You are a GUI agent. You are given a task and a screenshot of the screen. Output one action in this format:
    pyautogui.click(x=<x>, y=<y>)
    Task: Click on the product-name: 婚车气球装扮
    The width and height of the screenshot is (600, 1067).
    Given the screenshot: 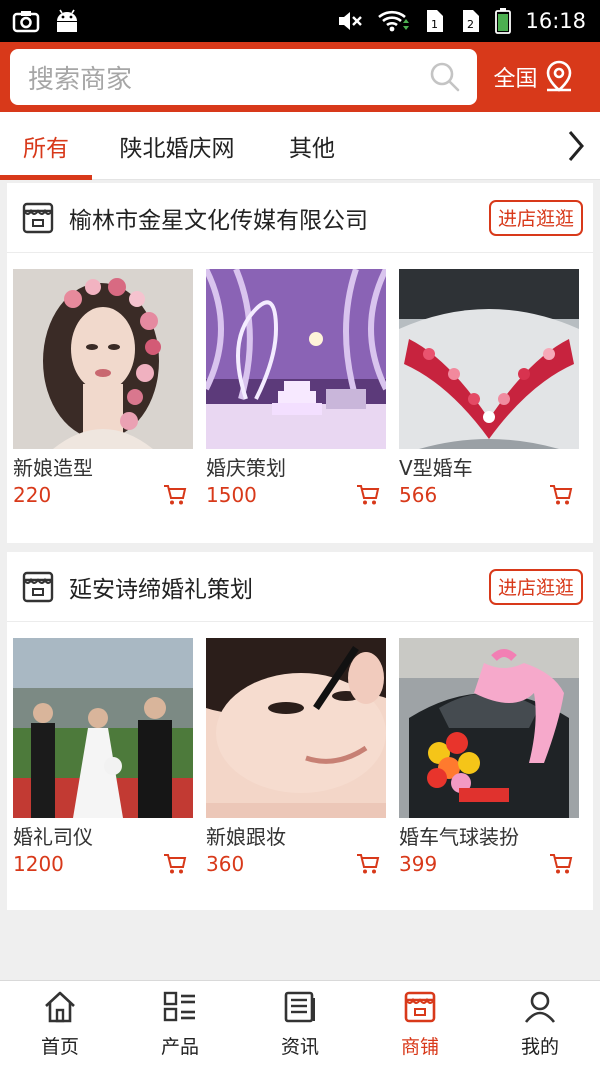 What is the action you would take?
    pyautogui.click(x=459, y=837)
    